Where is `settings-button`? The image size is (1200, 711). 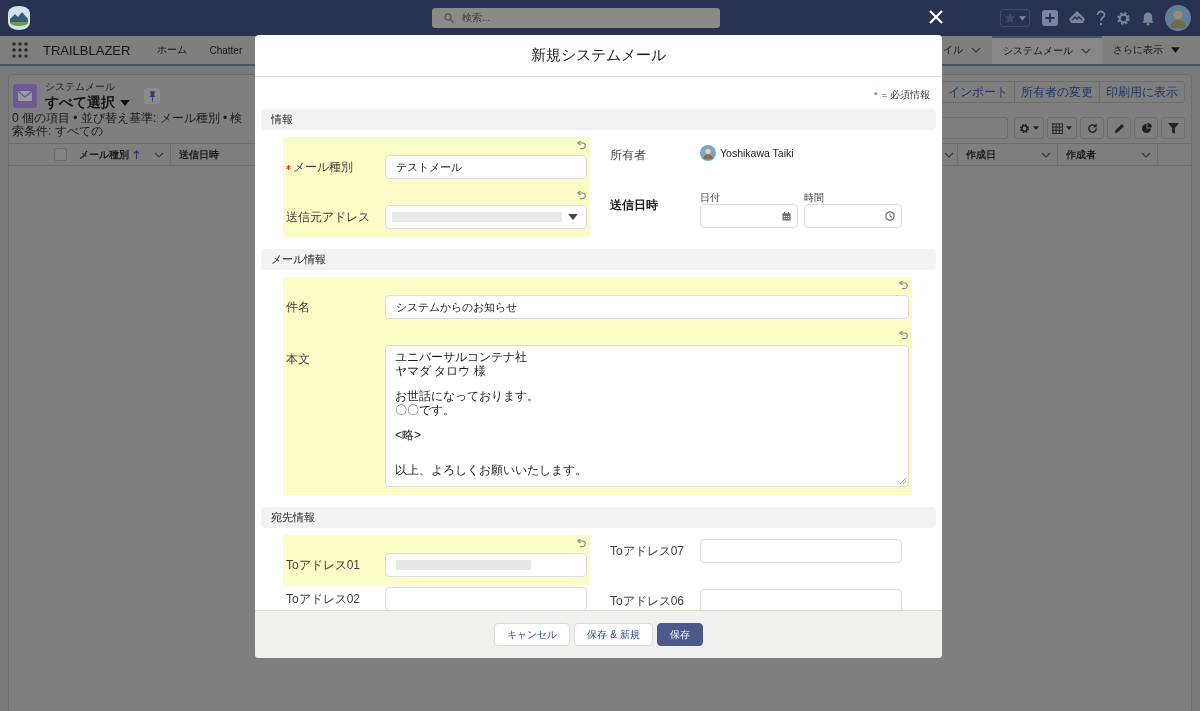
settings-button is located at coordinates (1029, 128).